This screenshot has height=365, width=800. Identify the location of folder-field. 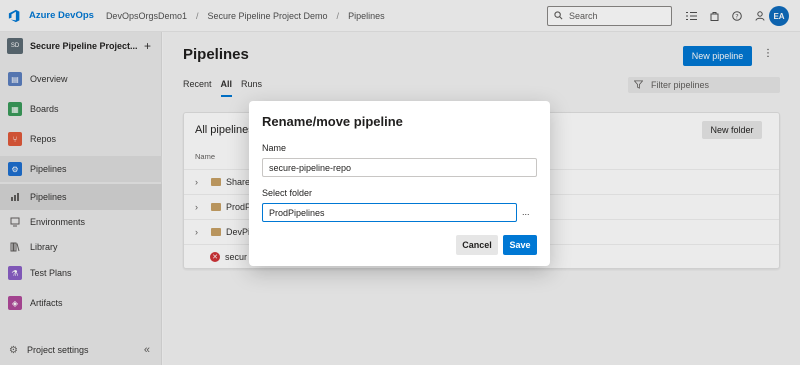
(389, 212).